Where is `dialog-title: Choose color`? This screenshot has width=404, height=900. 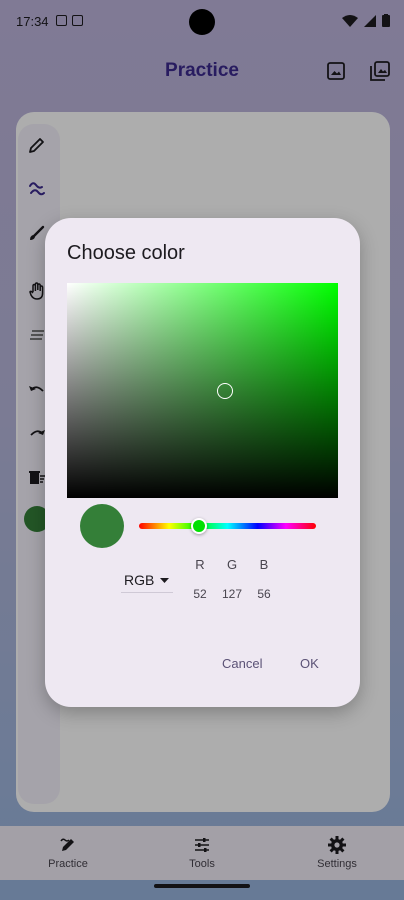 dialog-title: Choose color is located at coordinates (126, 253).